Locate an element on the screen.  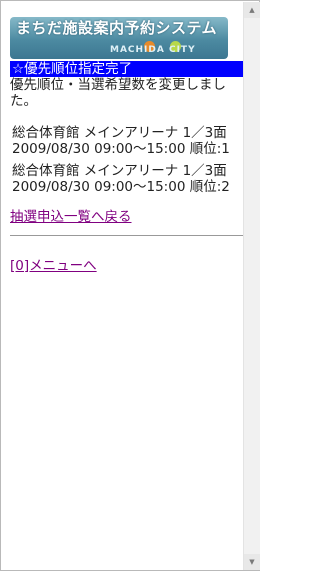
banner-title: まちだ施設案内予約システム is located at coordinates (117, 28).